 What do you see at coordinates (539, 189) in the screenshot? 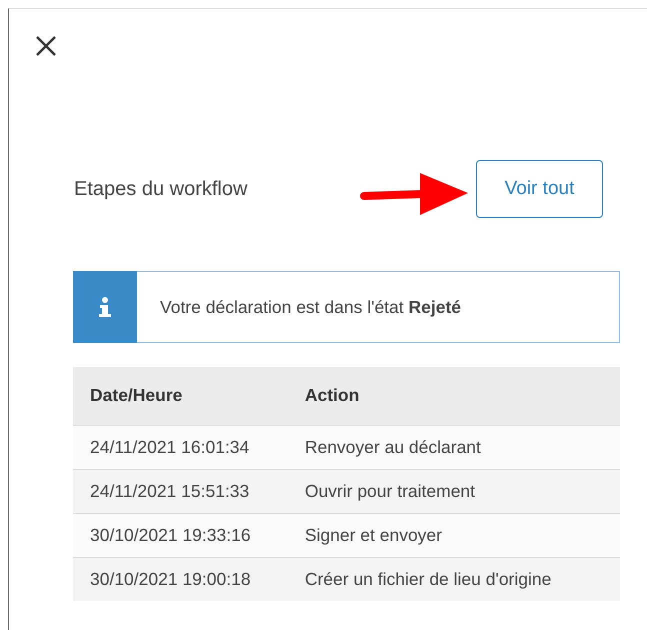
I see `view-all-button: Voir tout` at bounding box center [539, 189].